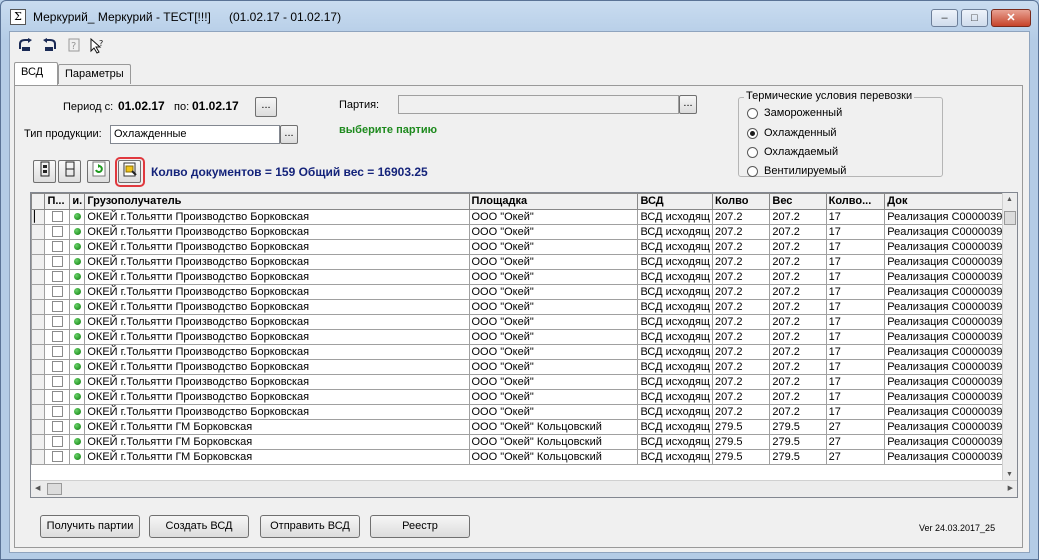 This screenshot has height=560, width=1039. Describe the element at coordinates (1010, 218) in the screenshot. I see `grid-vertical-scroll-thumb` at that location.